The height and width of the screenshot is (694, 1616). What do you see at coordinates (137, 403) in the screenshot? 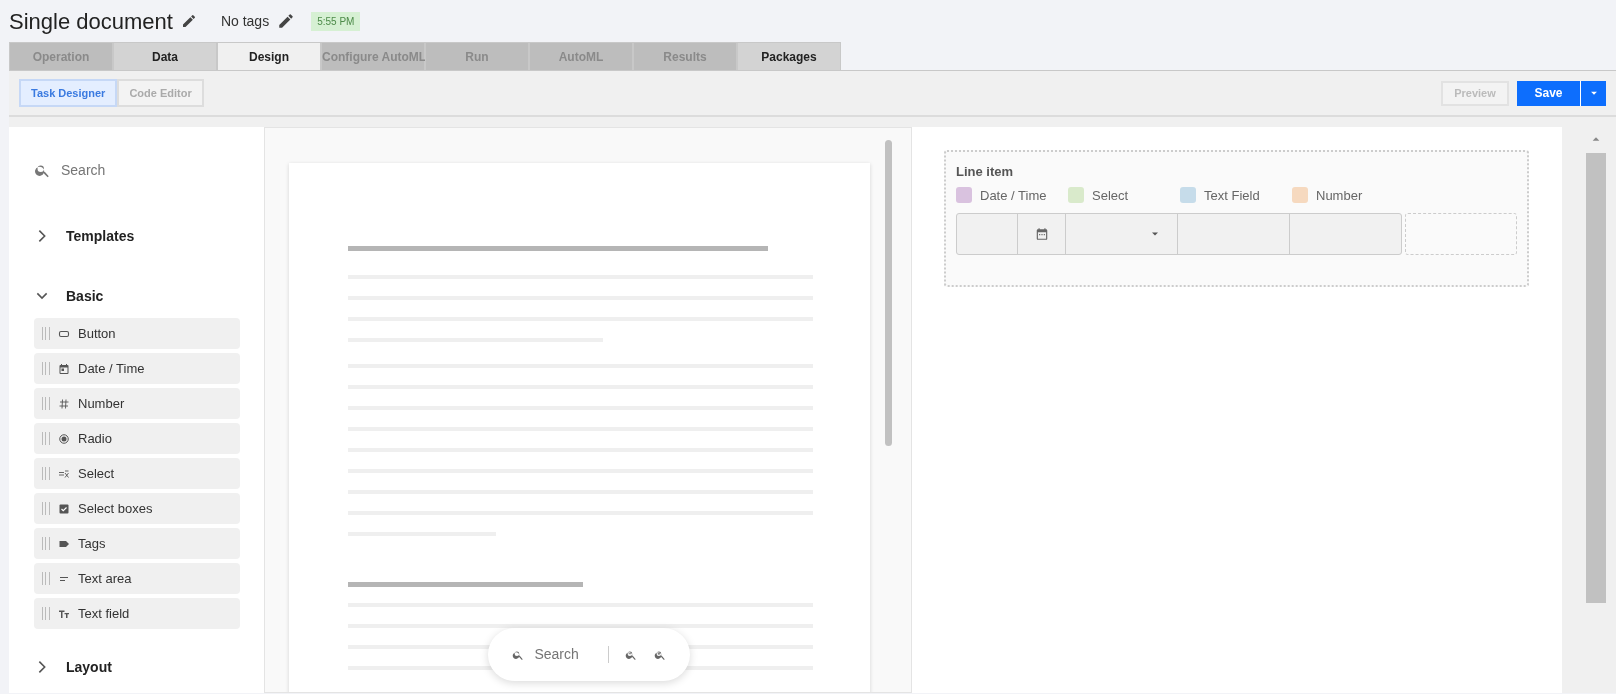
I see `component-item: Number` at bounding box center [137, 403].